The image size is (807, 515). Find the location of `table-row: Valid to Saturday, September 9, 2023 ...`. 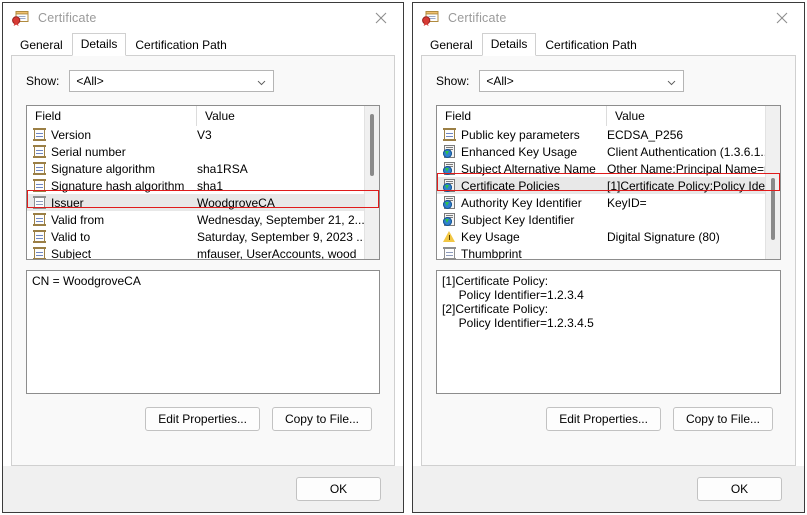

table-row: Valid to Saturday, September 9, 2023 ... is located at coordinates (203, 236).